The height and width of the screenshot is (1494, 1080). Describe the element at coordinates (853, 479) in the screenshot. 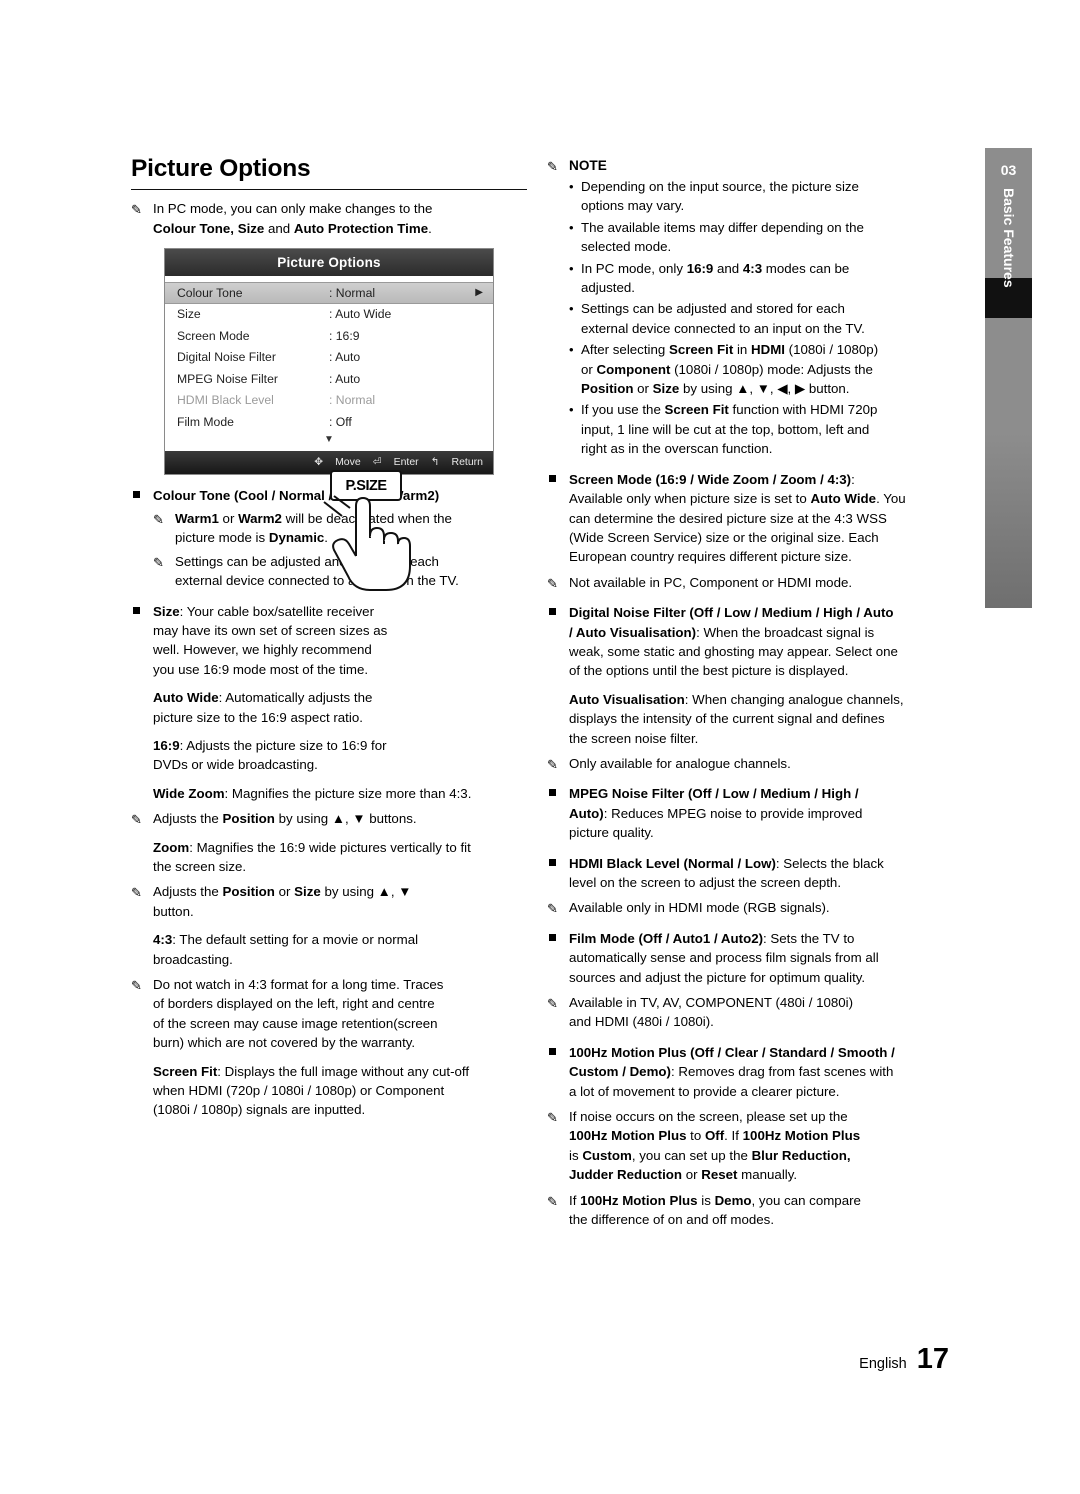

I see `screen-mode-colon: :` at that location.